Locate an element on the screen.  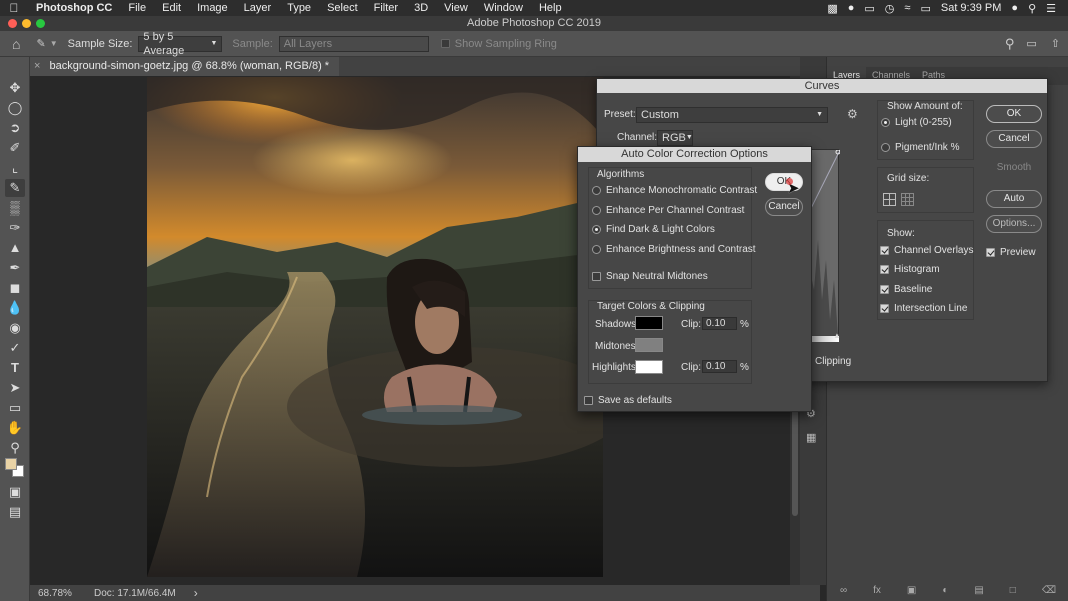
menu-view: View is located at coordinates (456, 8).